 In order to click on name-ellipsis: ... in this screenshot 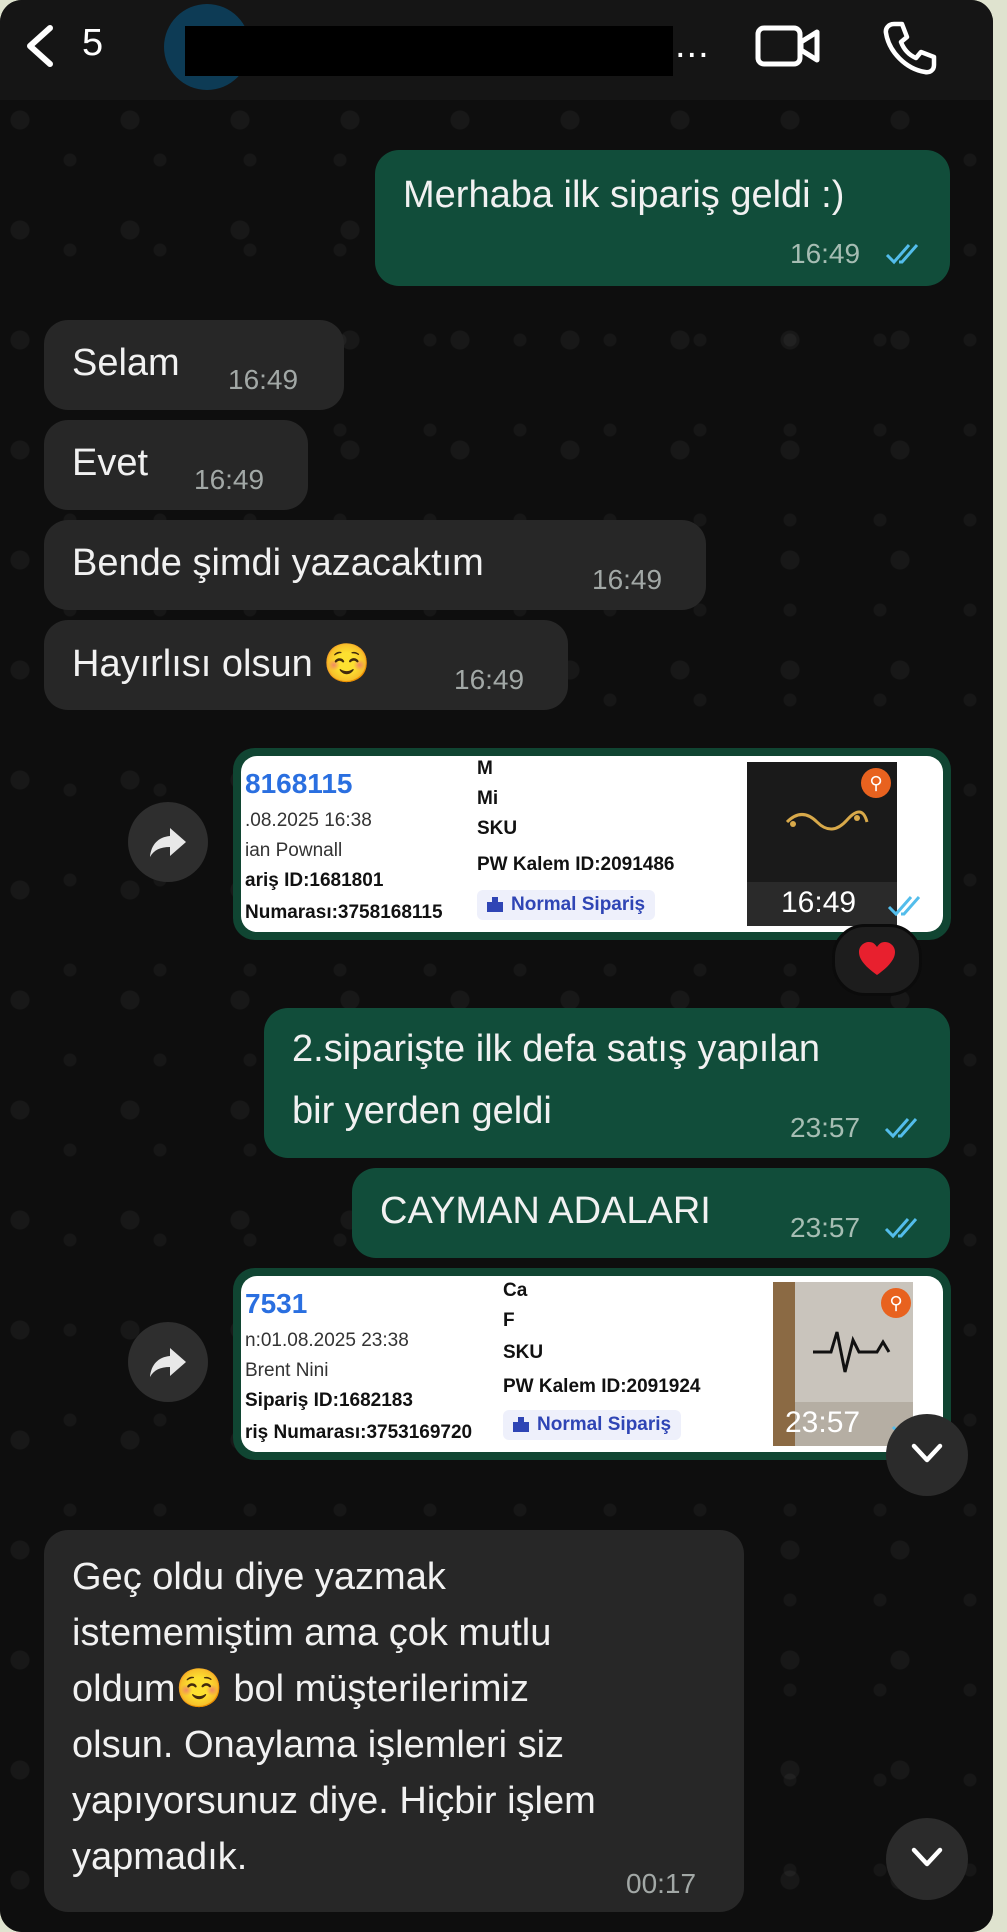, I will do `click(692, 45)`.